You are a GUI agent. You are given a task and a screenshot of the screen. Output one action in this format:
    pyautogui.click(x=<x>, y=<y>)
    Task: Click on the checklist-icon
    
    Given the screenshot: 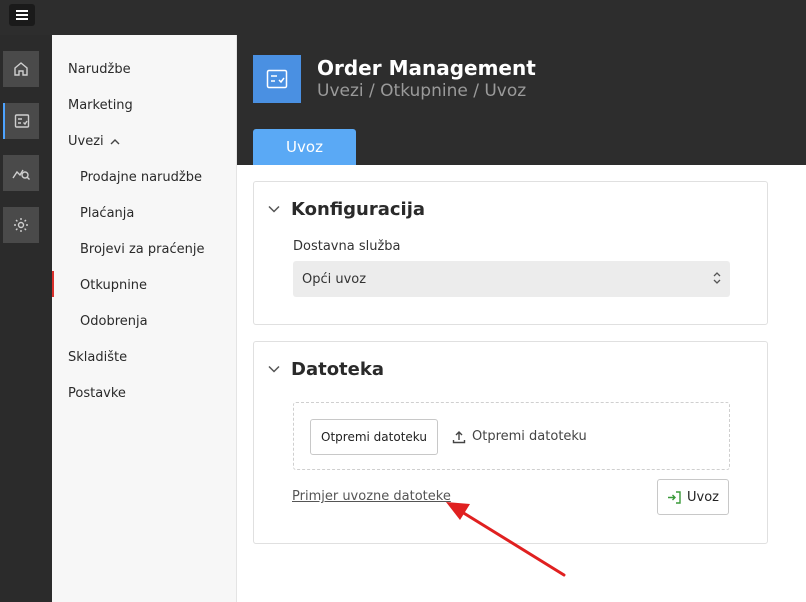 What is the action you would take?
    pyautogui.click(x=21, y=121)
    